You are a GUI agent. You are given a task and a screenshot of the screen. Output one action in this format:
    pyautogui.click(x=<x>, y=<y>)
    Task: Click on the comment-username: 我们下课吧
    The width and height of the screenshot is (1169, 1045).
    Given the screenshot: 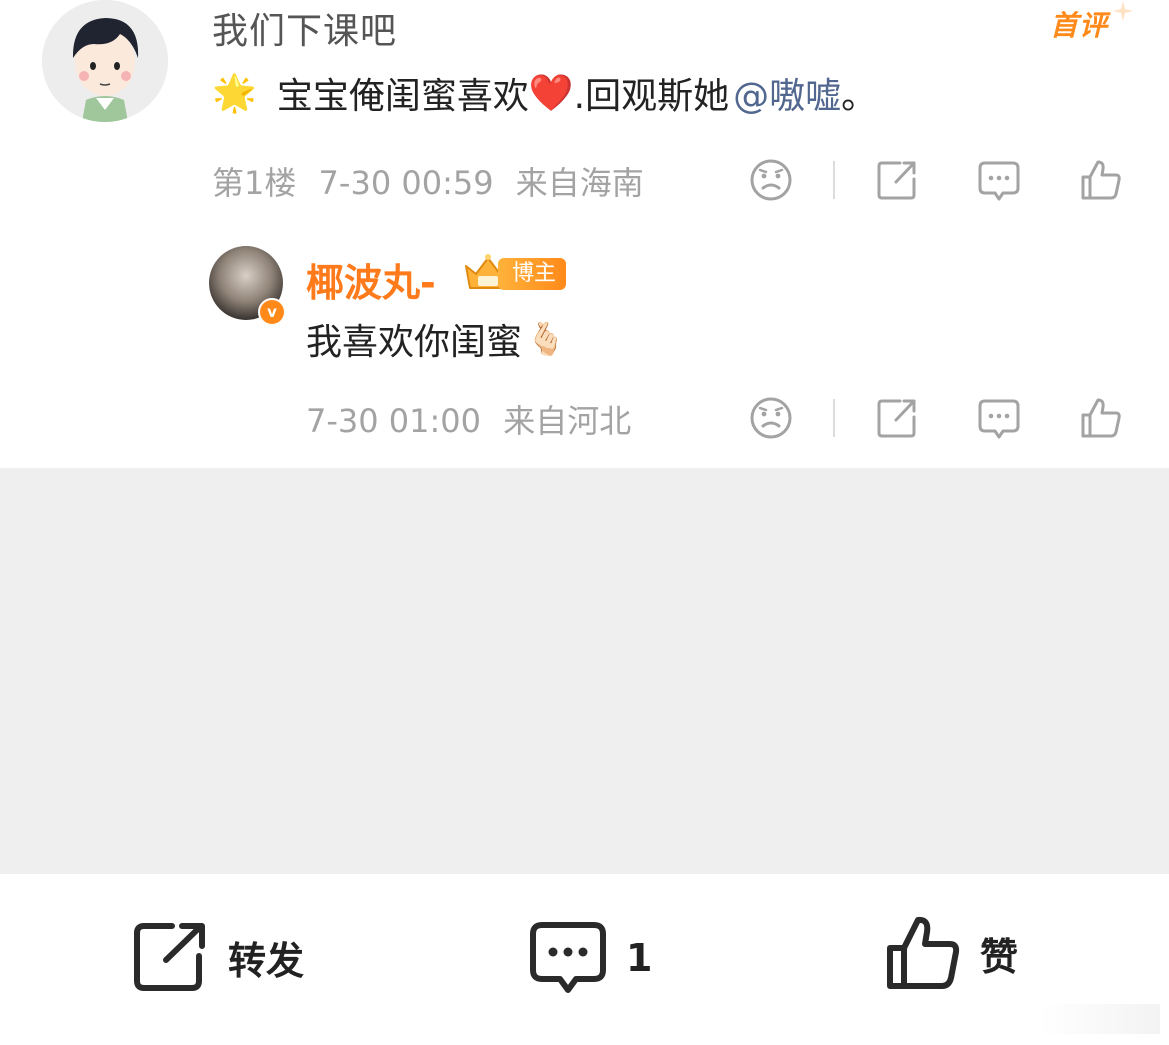 What is the action you would take?
    pyautogui.click(x=304, y=28)
    